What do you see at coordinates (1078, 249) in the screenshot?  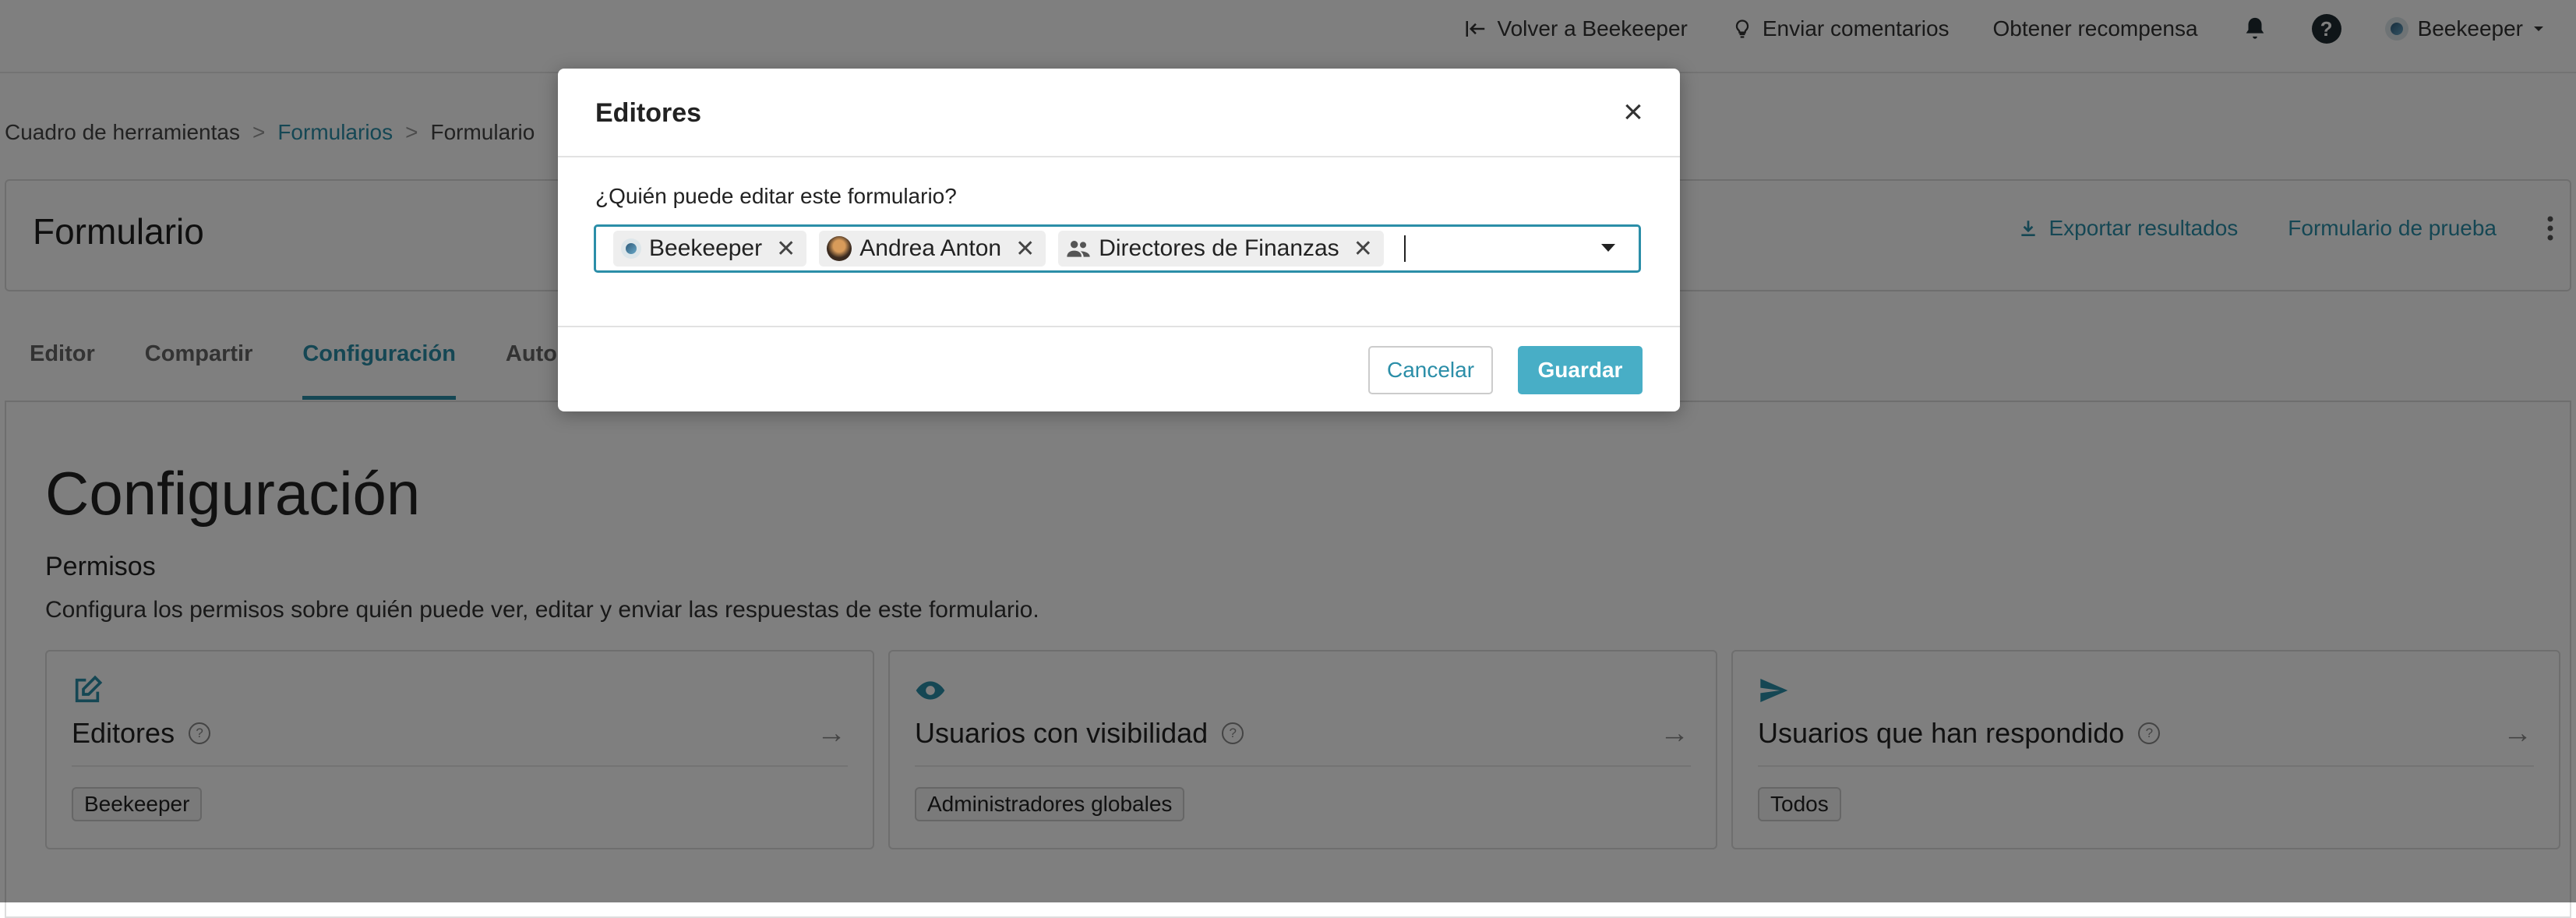 I see `group-icon` at bounding box center [1078, 249].